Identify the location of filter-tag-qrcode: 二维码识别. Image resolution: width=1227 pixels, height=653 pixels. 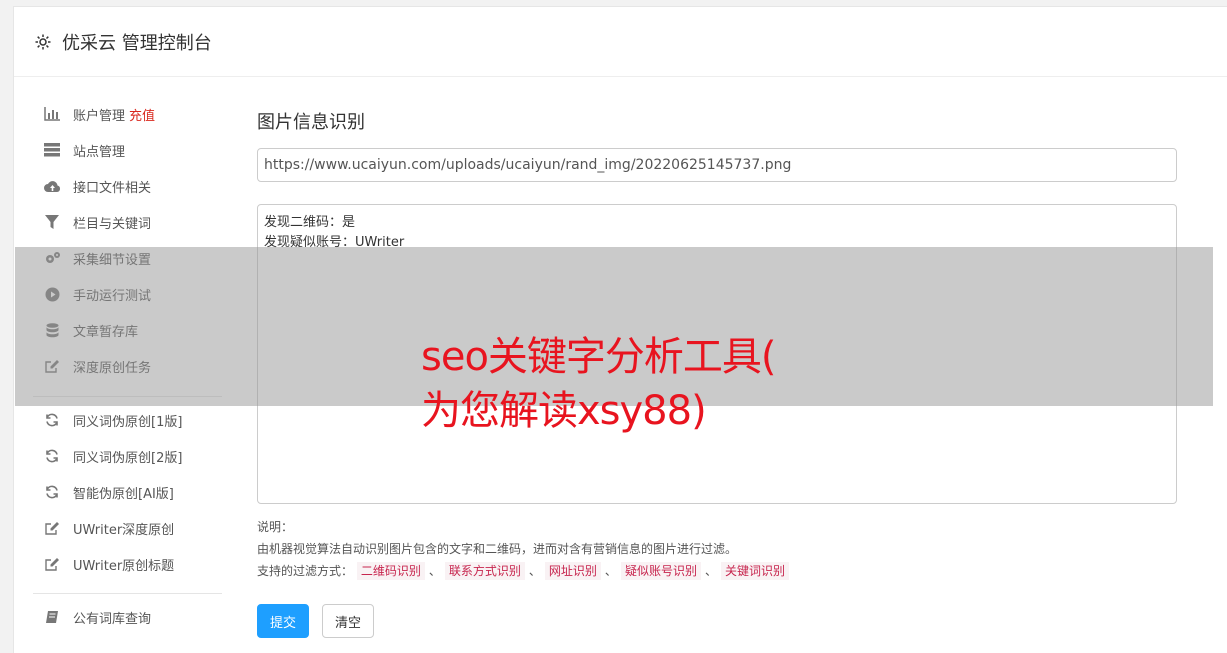
(390, 571).